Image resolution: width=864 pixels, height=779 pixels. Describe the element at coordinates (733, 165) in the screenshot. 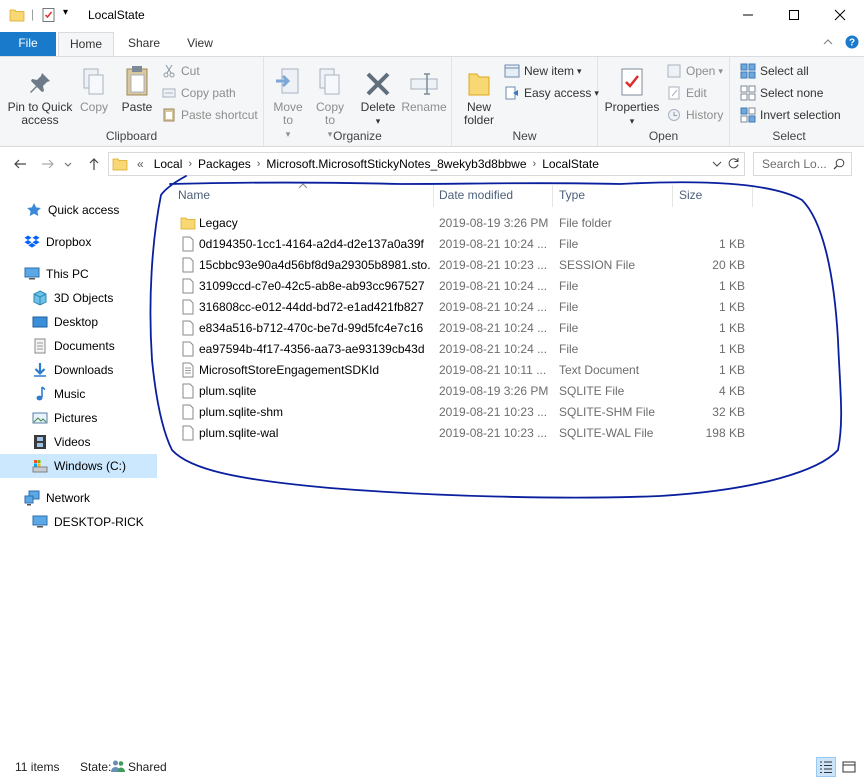

I see `refresh-icon` at that location.